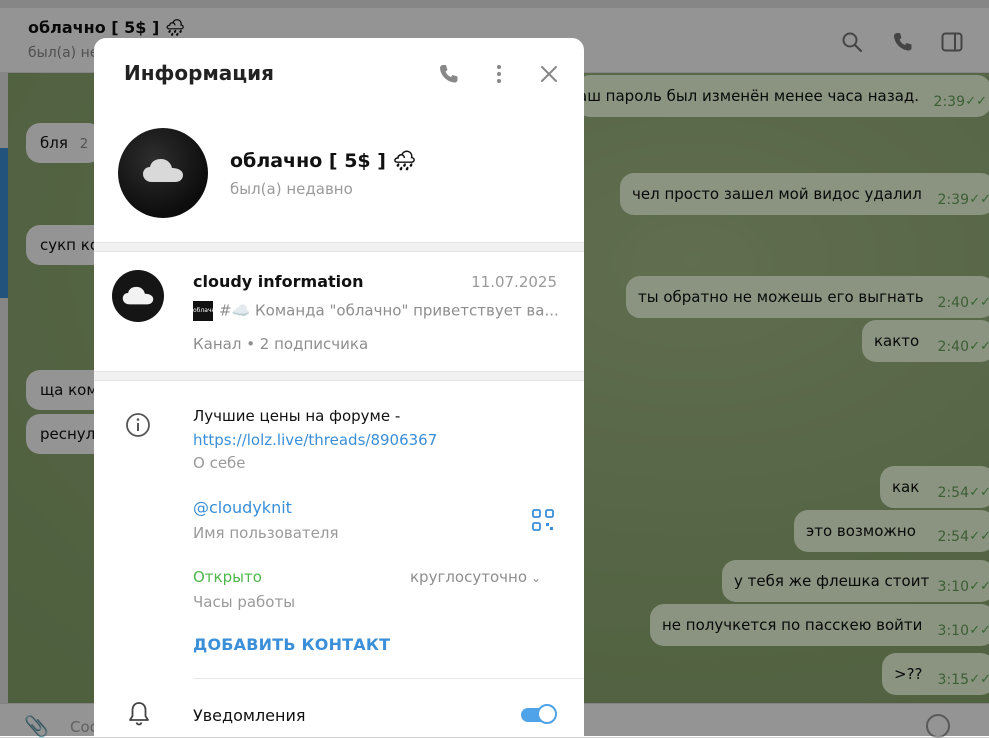  Describe the element at coordinates (219, 463) in the screenshot. I see `bio-label: О себе` at that location.